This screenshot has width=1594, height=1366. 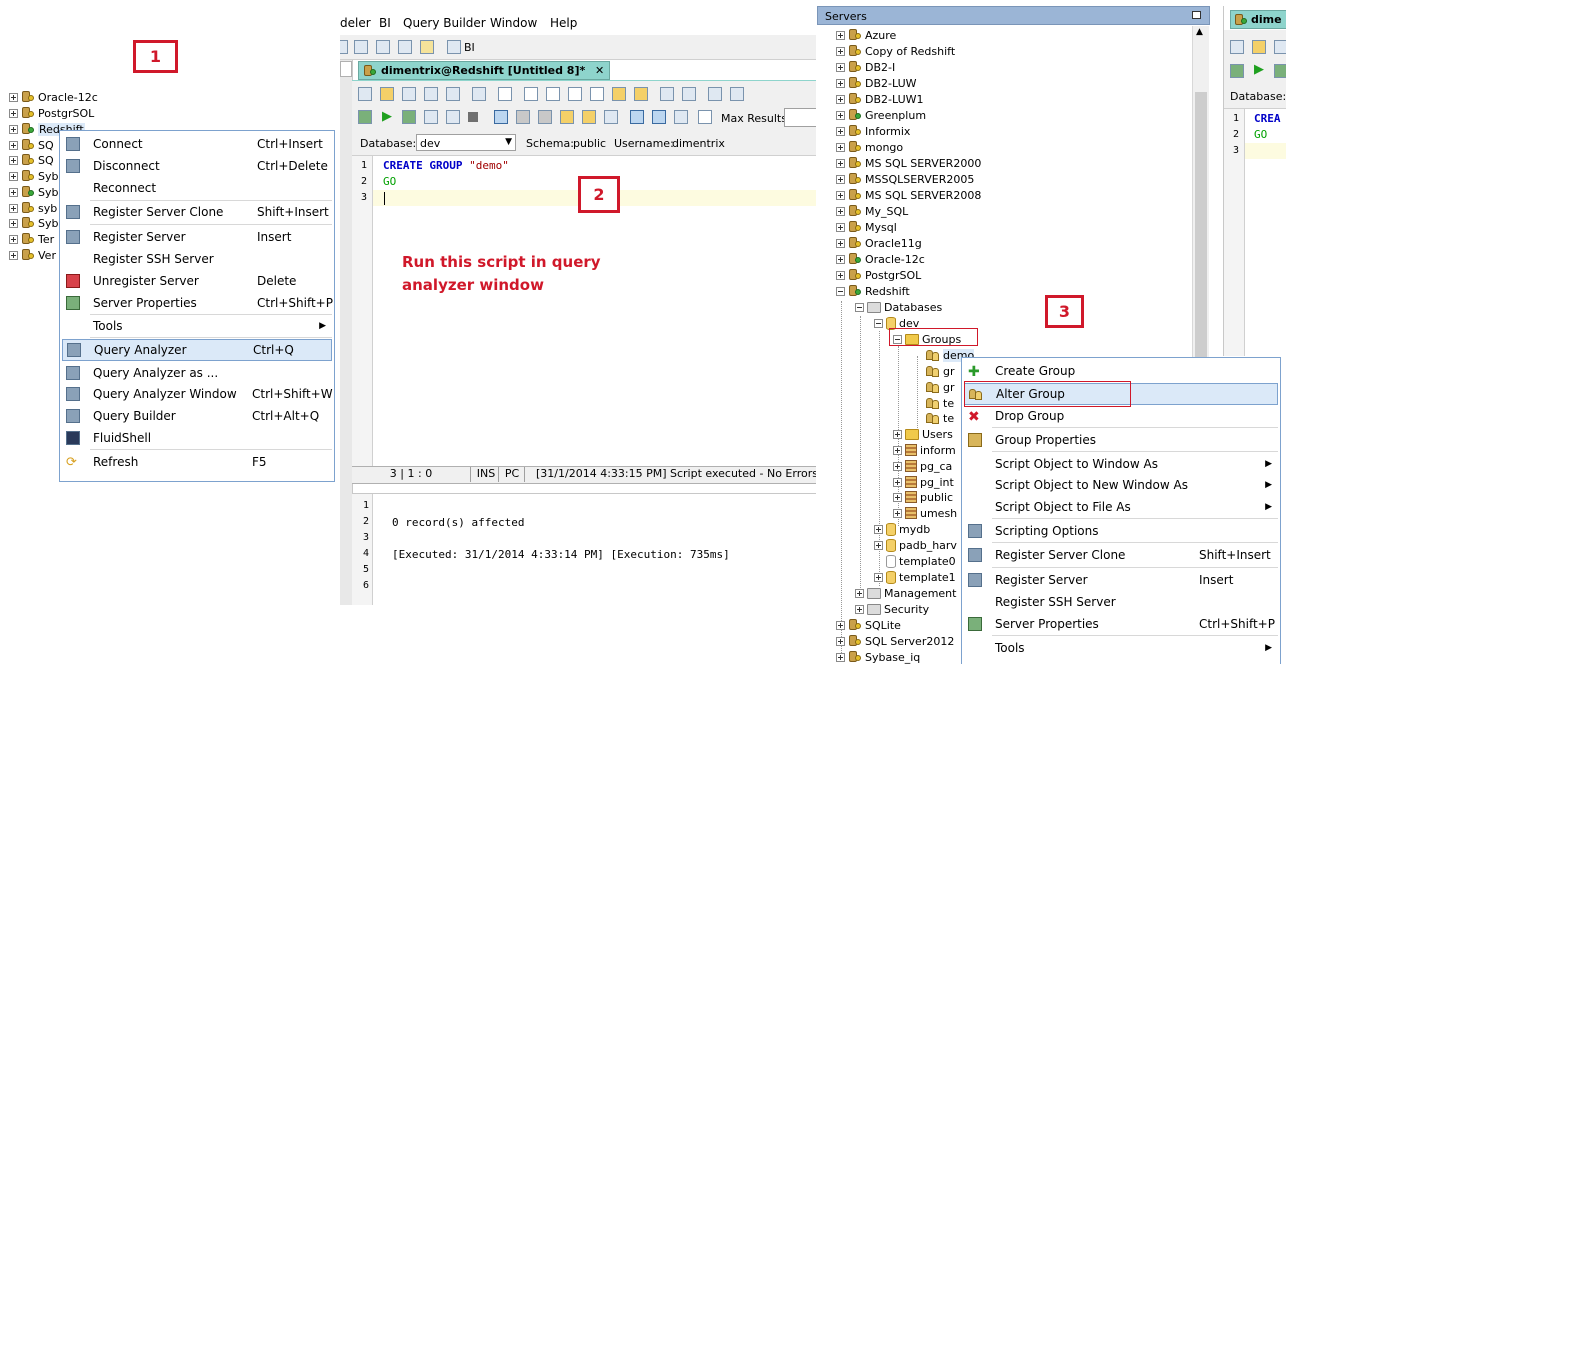 What do you see at coordinates (737, 94) in the screenshot?
I see `unlink-icon` at bounding box center [737, 94].